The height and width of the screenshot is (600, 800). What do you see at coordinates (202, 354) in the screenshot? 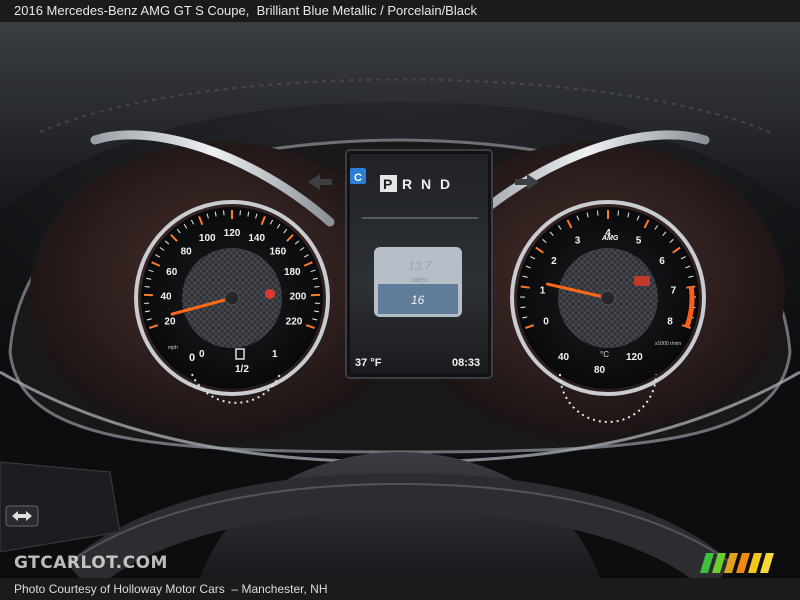
I see `fuel-label-empty: 0` at bounding box center [202, 354].